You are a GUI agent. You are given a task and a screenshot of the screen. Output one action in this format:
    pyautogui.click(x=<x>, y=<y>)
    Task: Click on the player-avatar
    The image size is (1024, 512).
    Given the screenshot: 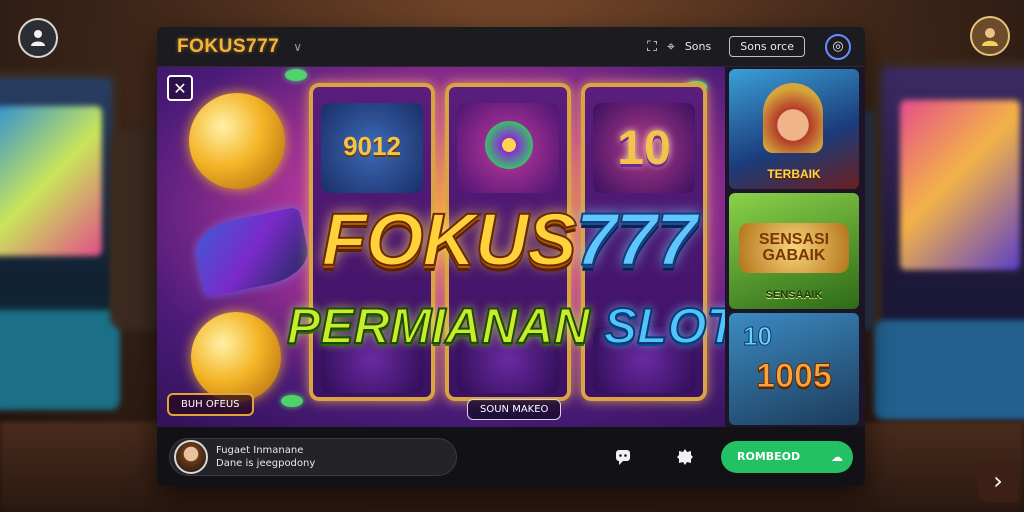 What is the action you would take?
    pyautogui.click(x=191, y=456)
    